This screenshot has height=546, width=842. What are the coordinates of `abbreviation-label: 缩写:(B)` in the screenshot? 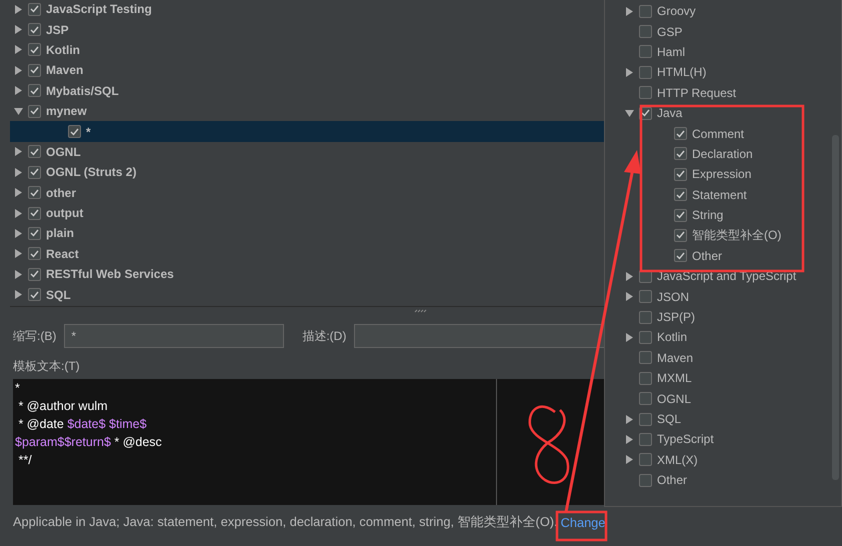 It's located at (34, 336).